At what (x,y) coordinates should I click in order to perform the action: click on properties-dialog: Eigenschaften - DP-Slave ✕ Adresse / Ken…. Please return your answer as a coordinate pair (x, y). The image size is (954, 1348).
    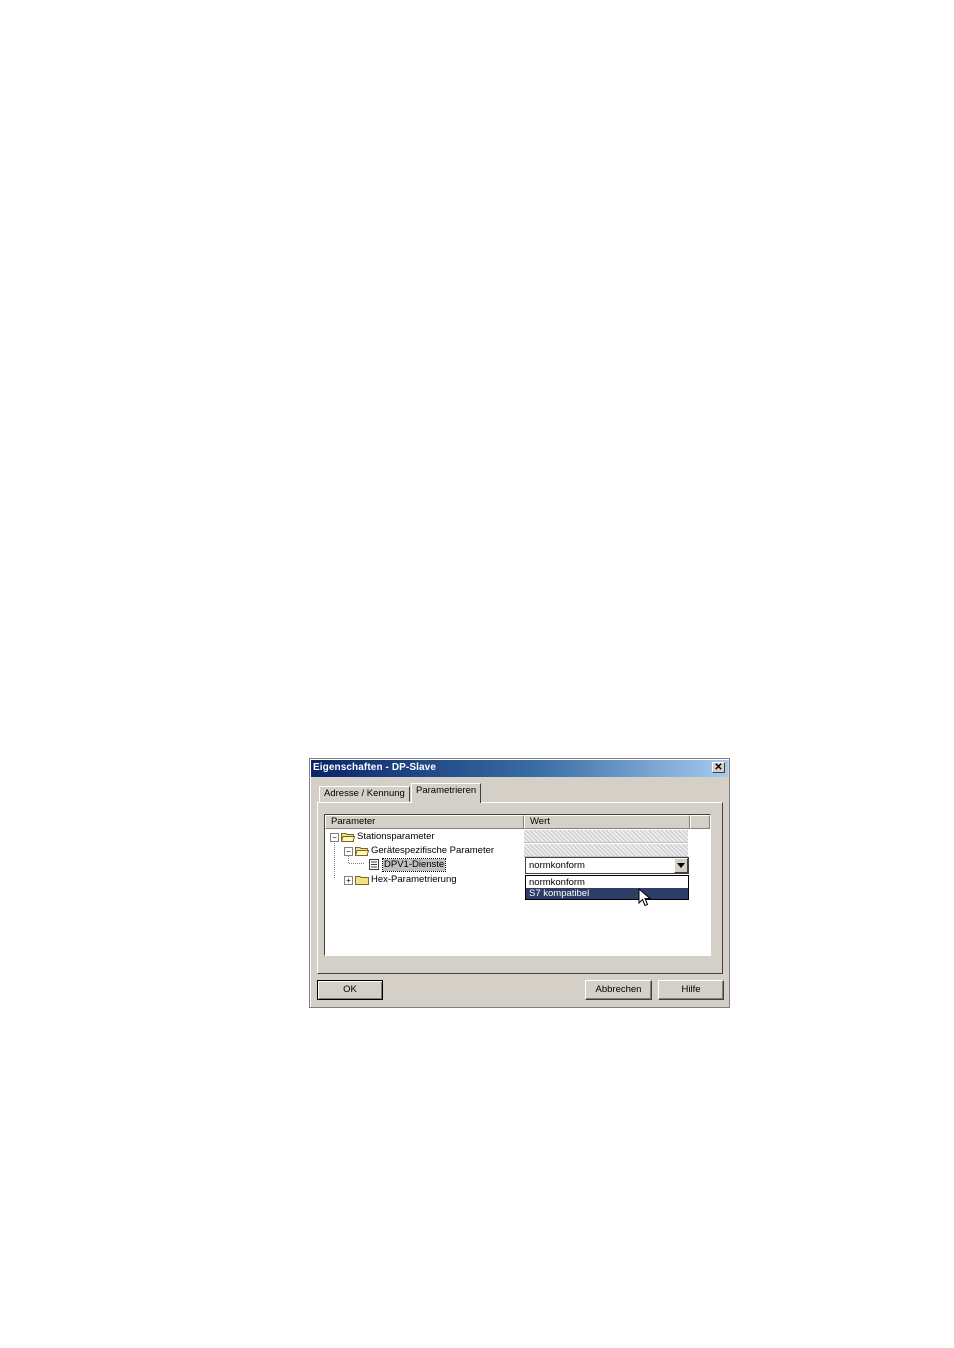
    Looking at the image, I should click on (519, 883).